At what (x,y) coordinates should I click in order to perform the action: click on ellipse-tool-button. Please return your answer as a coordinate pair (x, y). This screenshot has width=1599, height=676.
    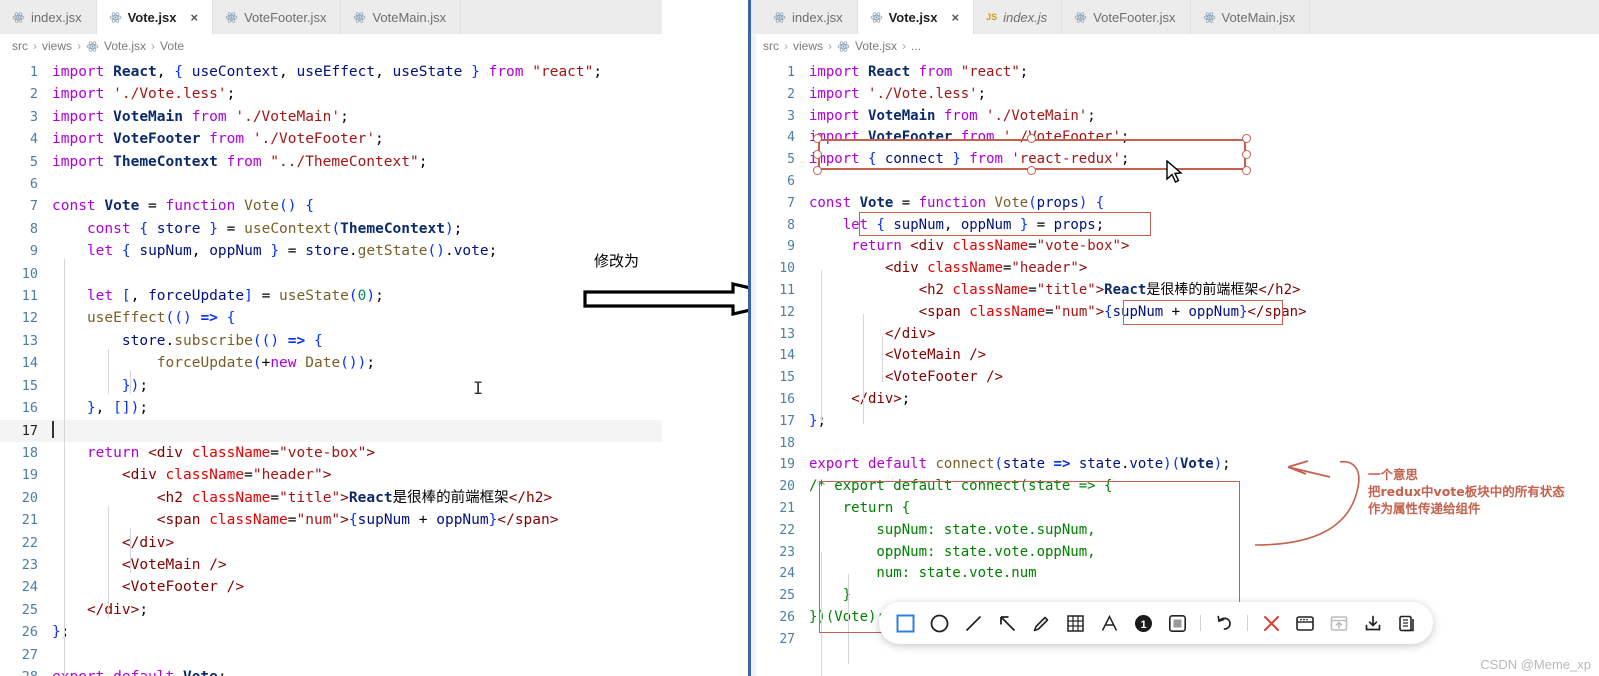
    Looking at the image, I should click on (939, 623).